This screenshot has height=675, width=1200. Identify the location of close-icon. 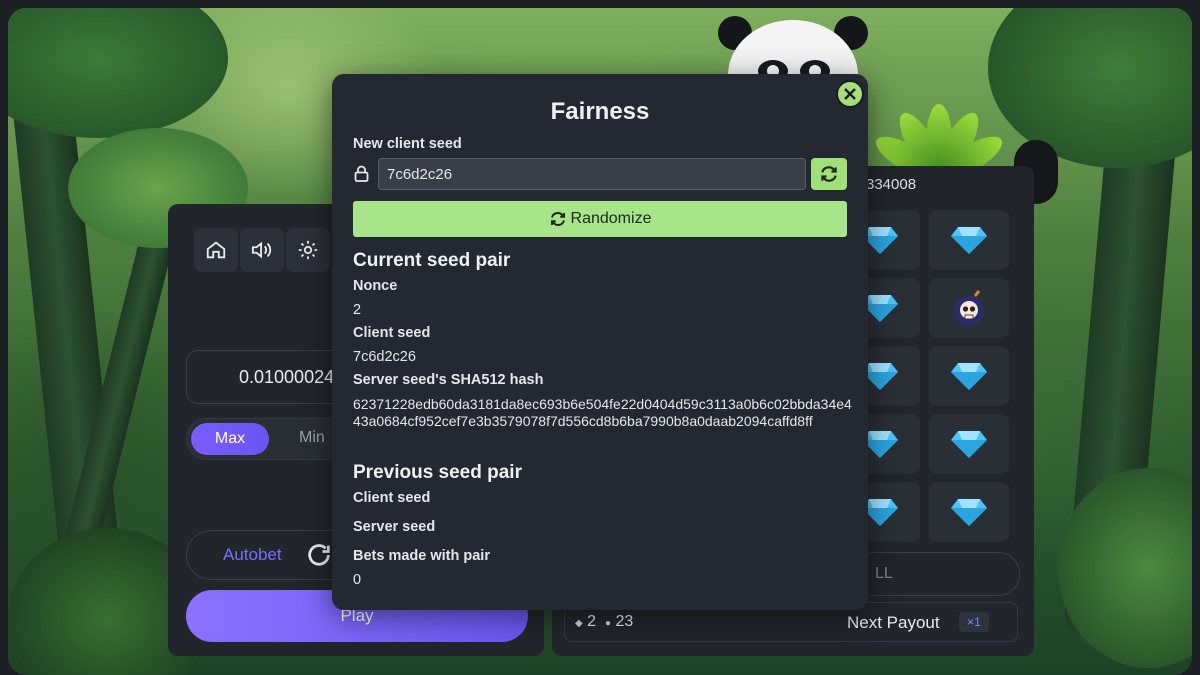
(850, 94).